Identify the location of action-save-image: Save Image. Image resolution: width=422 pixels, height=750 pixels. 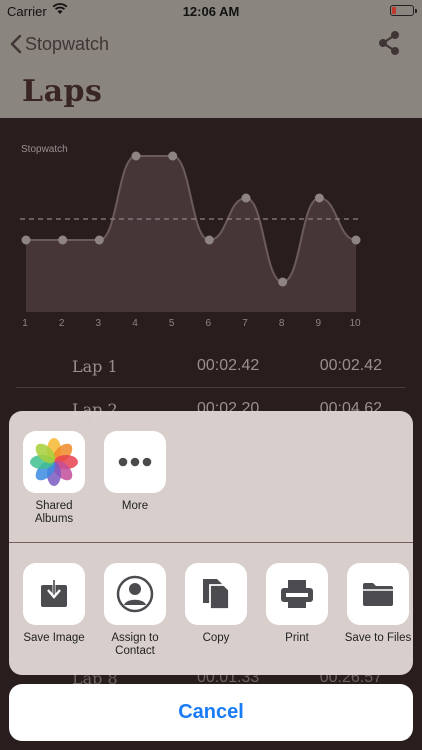
(54, 604).